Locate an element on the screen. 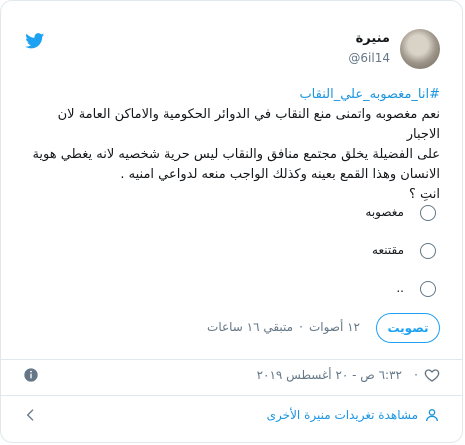  user-handle: @6il14 is located at coordinates (369, 58).